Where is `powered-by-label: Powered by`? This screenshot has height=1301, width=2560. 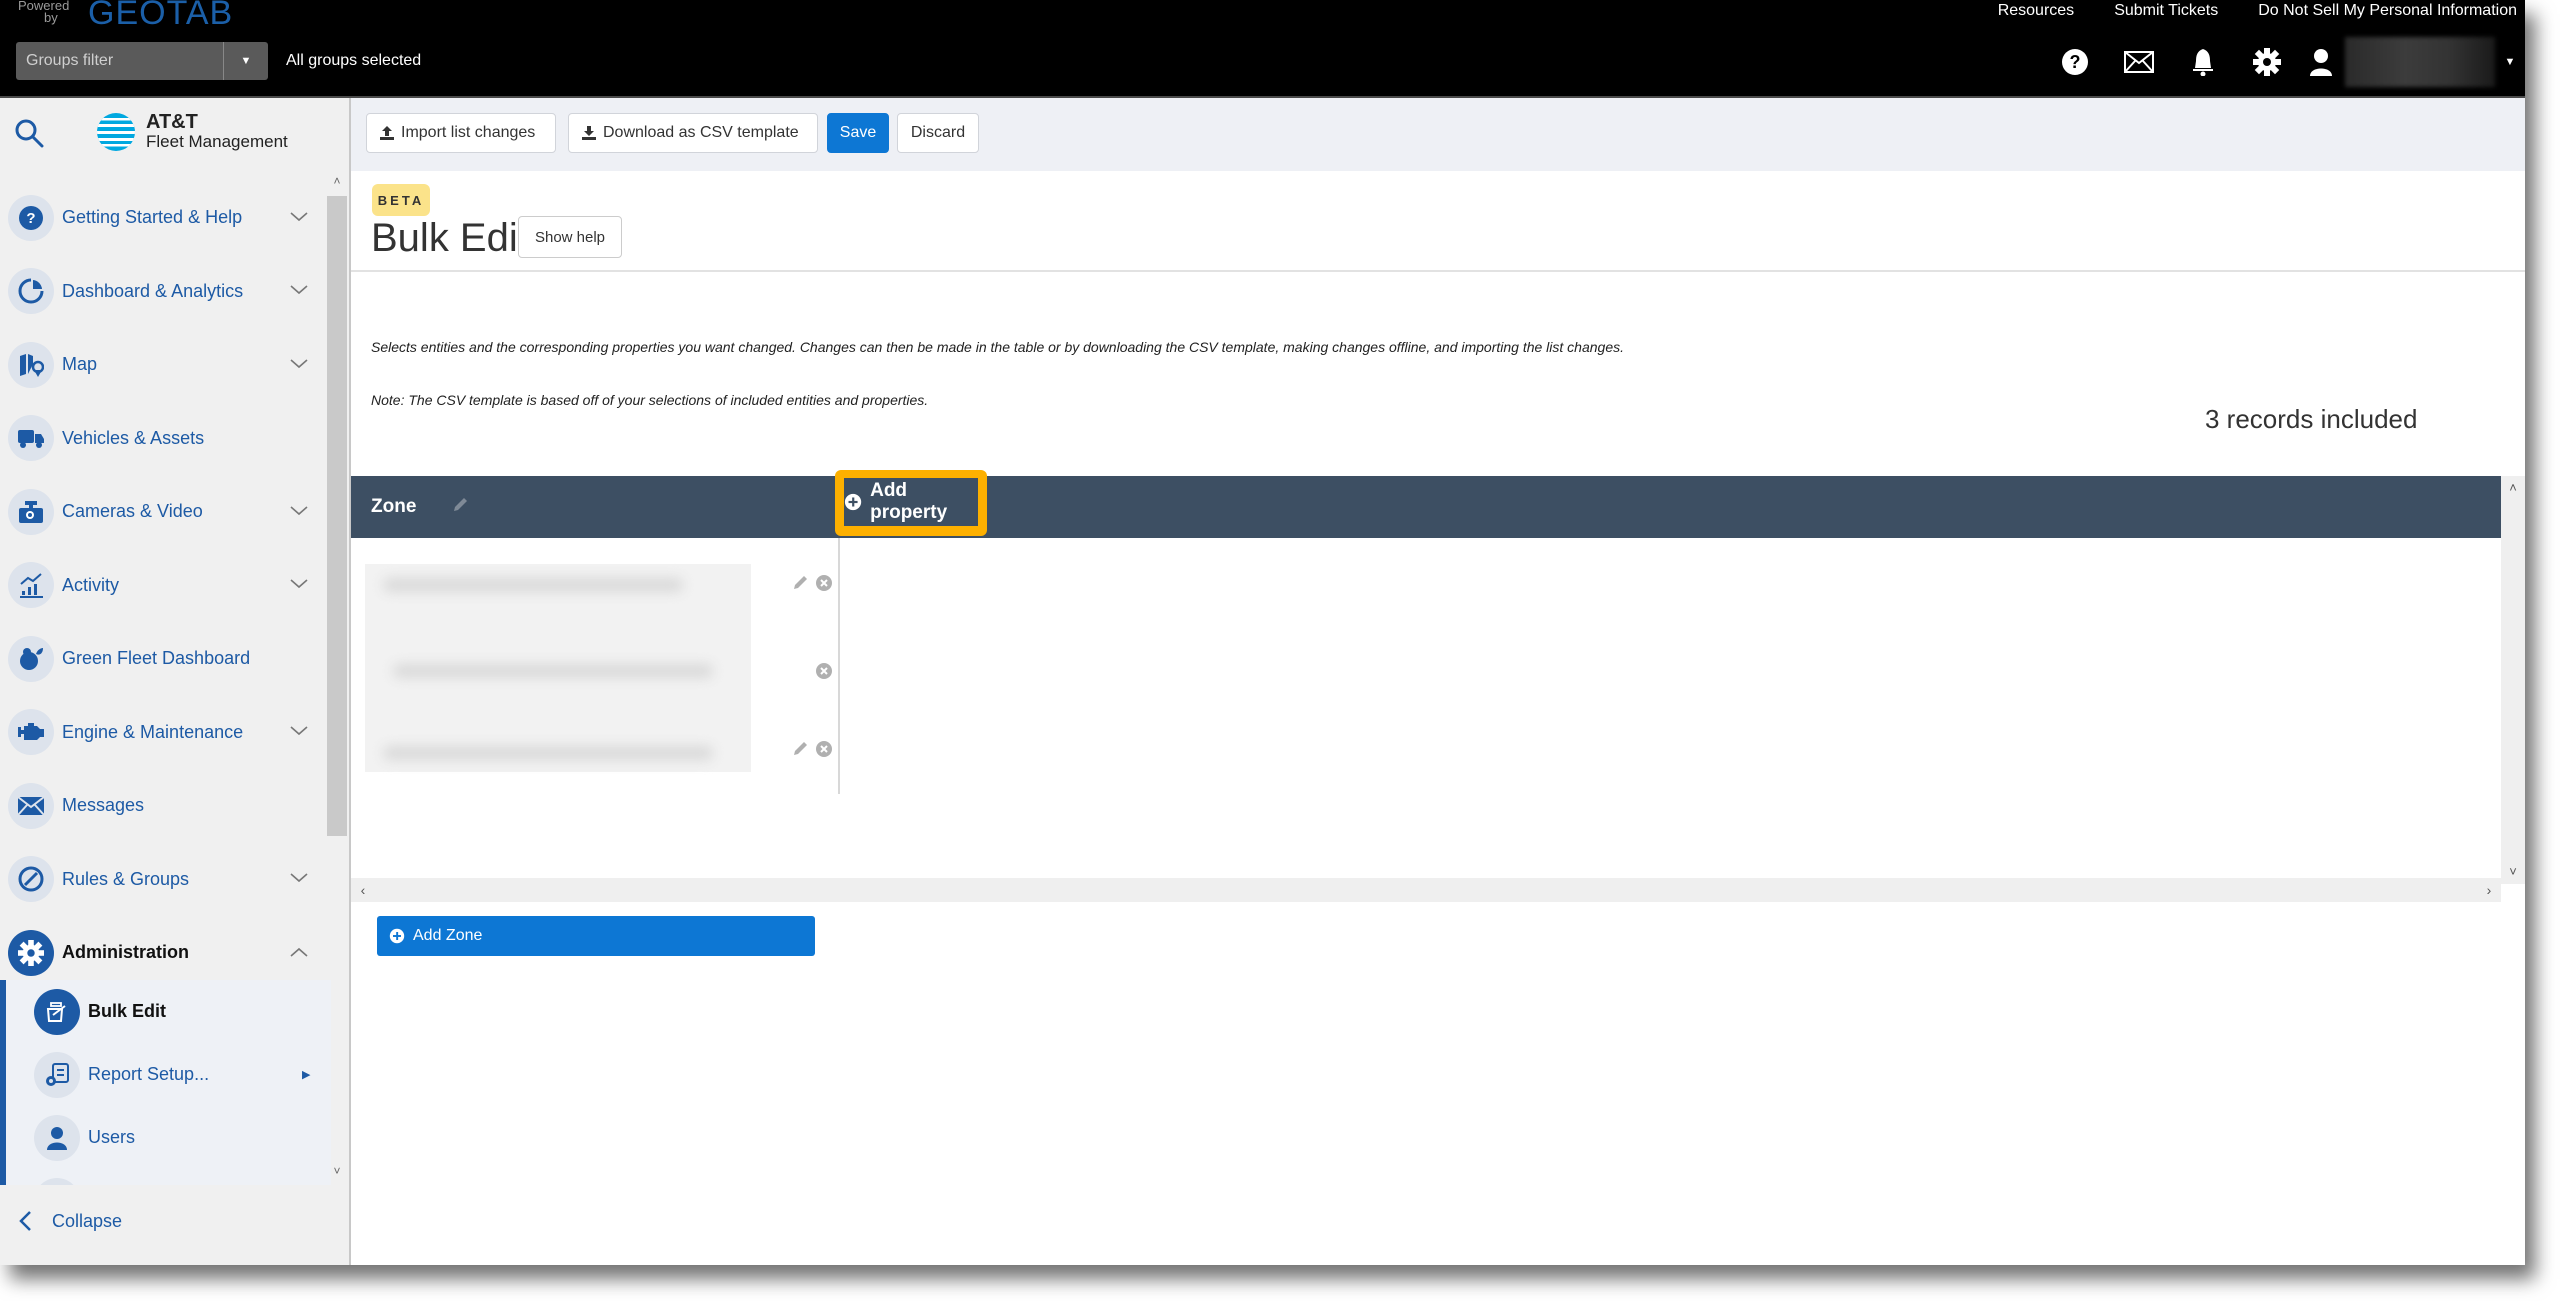 powered-by-label: Powered by is located at coordinates (44, 12).